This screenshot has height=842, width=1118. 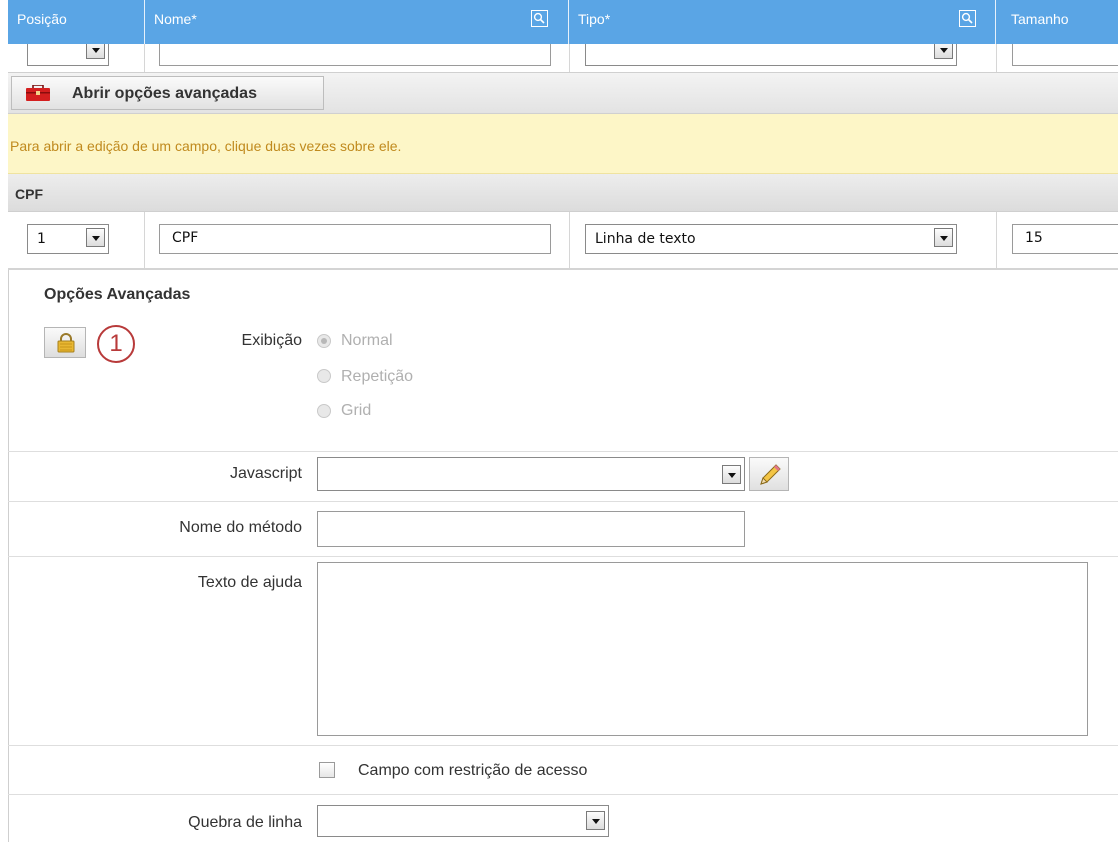 What do you see at coordinates (1040, 19) in the screenshot?
I see `header-size-label: Tamanho` at bounding box center [1040, 19].